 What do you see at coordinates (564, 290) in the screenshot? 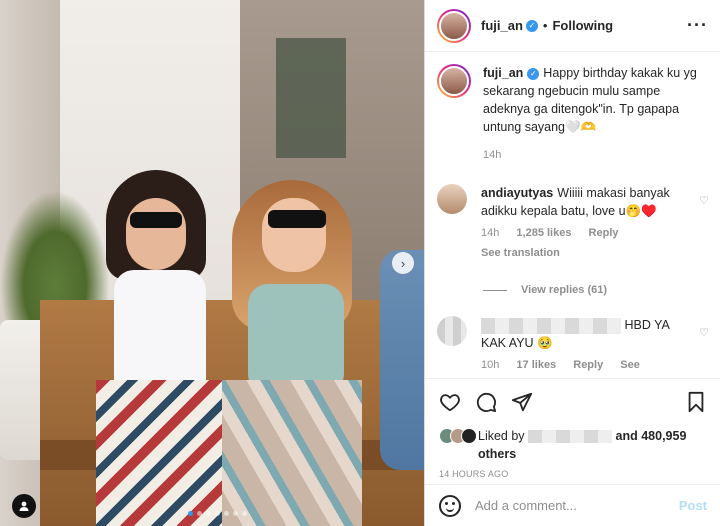
I see `view-replies-label: View replies (61)` at bounding box center [564, 290].